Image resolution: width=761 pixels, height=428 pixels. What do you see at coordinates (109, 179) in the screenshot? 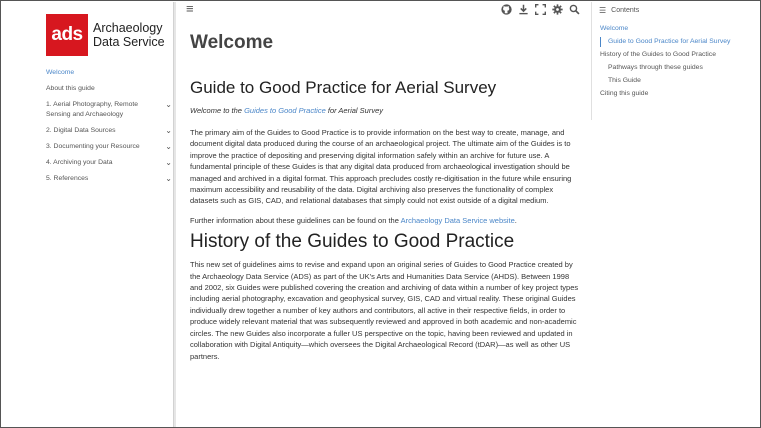
I see `sidebar-item-references: 5. References ⌄` at bounding box center [109, 179].